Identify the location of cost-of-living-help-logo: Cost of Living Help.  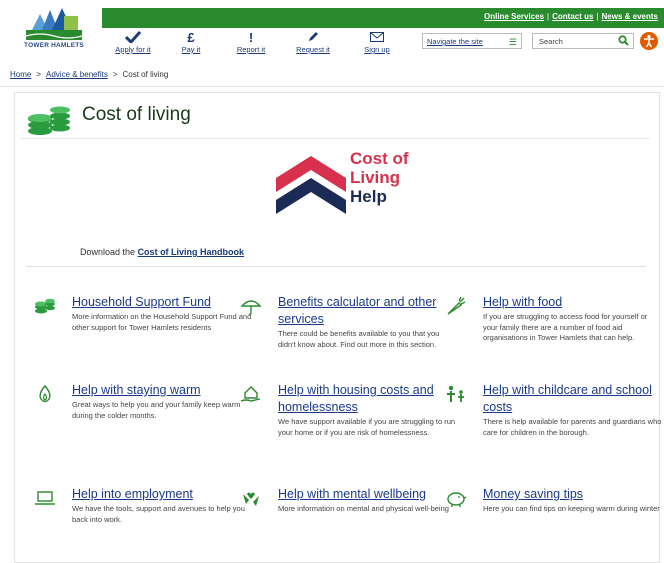
(364, 183).